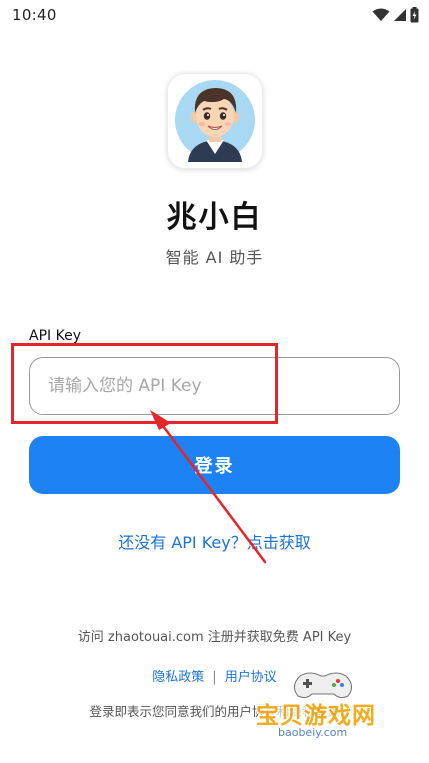 The image size is (429, 763). Describe the element at coordinates (251, 677) in the screenshot. I see `user-agreement-link: 用户协议` at that location.